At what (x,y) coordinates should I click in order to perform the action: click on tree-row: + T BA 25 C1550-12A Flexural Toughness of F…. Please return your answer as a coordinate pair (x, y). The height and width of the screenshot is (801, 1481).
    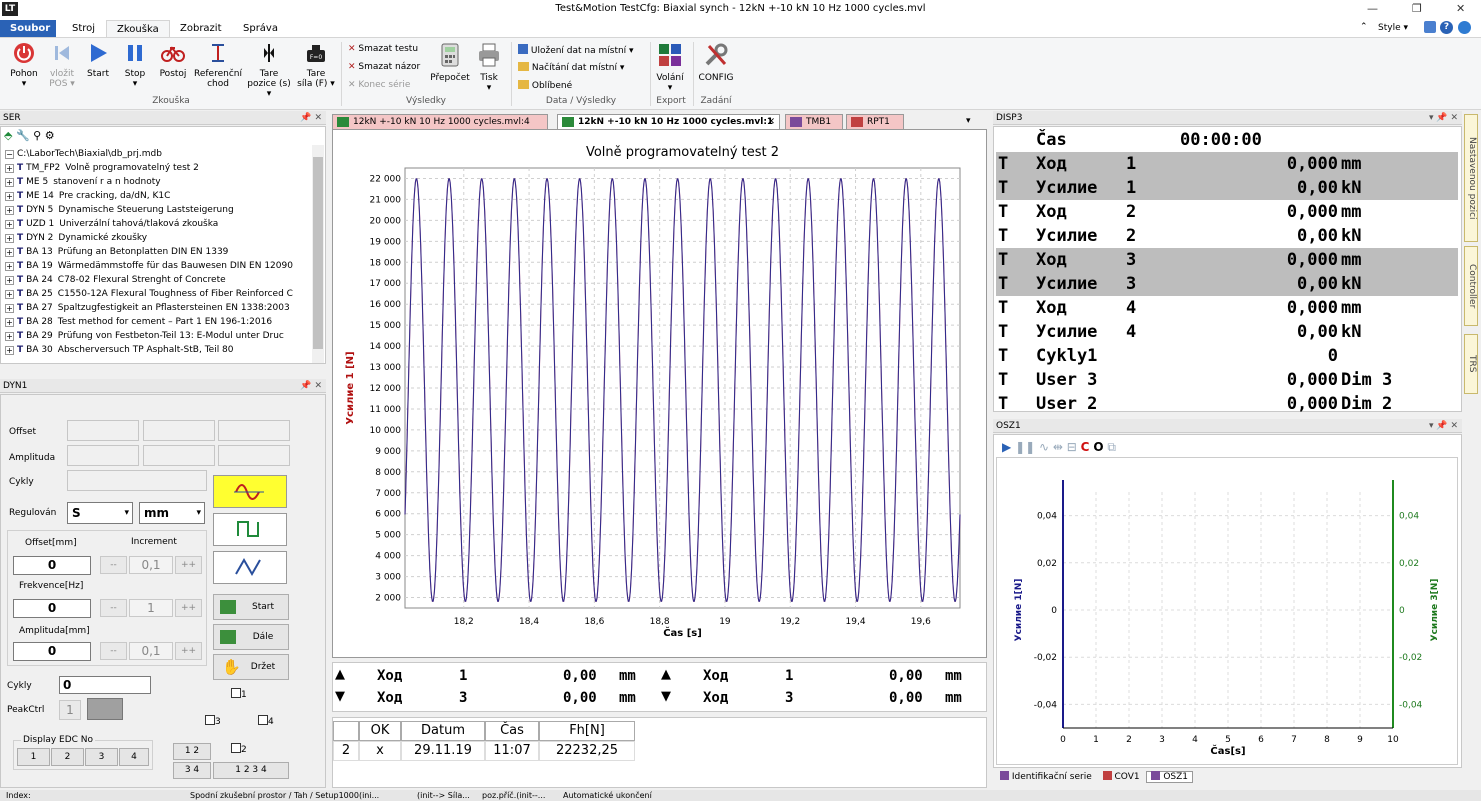
    Looking at the image, I should click on (162, 294).